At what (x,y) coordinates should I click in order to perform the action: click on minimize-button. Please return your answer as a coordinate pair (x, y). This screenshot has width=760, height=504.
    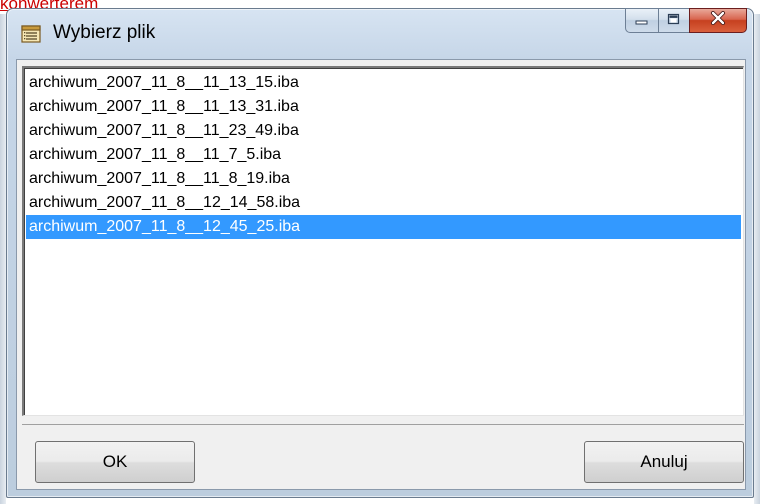
    Looking at the image, I should click on (641, 20).